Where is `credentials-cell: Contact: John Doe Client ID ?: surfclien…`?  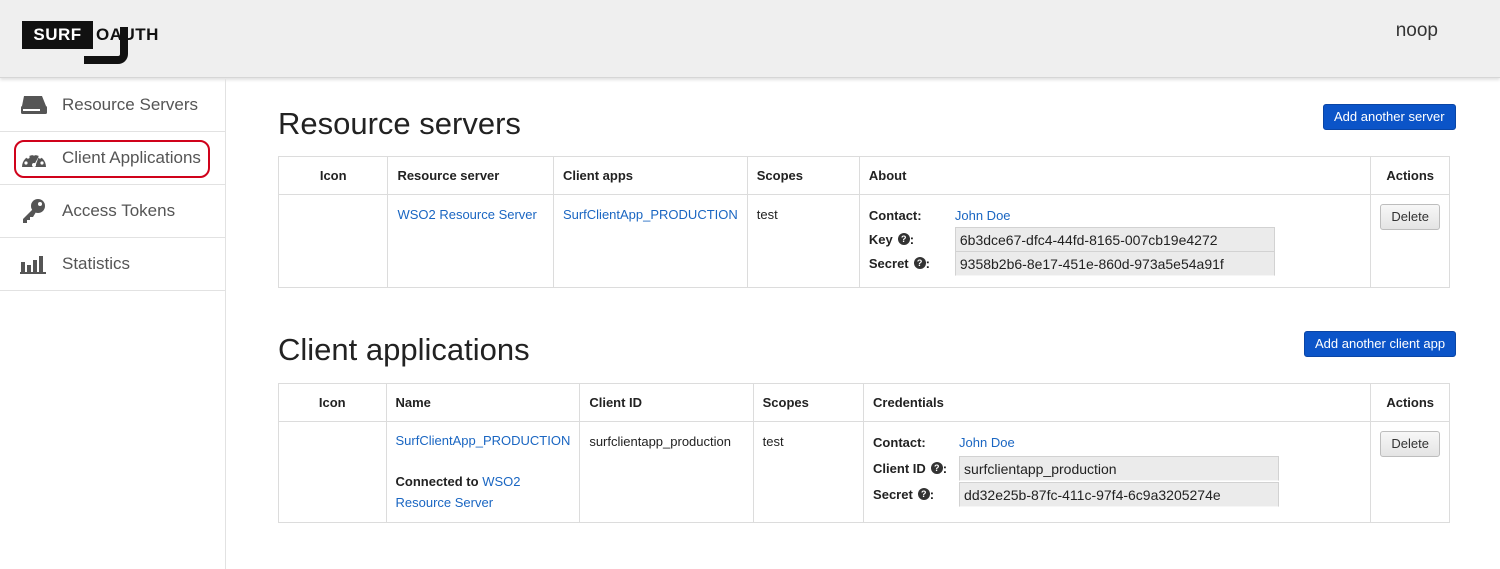 credentials-cell: Contact: John Doe Client ID ?: surfclien… is located at coordinates (1117, 472).